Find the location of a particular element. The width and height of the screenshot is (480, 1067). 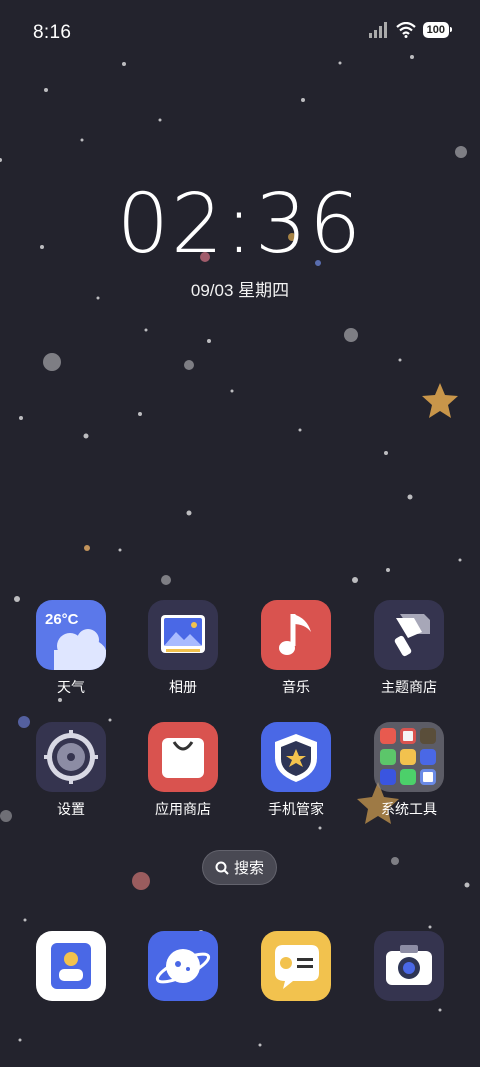

browser-icon is located at coordinates (183, 966).